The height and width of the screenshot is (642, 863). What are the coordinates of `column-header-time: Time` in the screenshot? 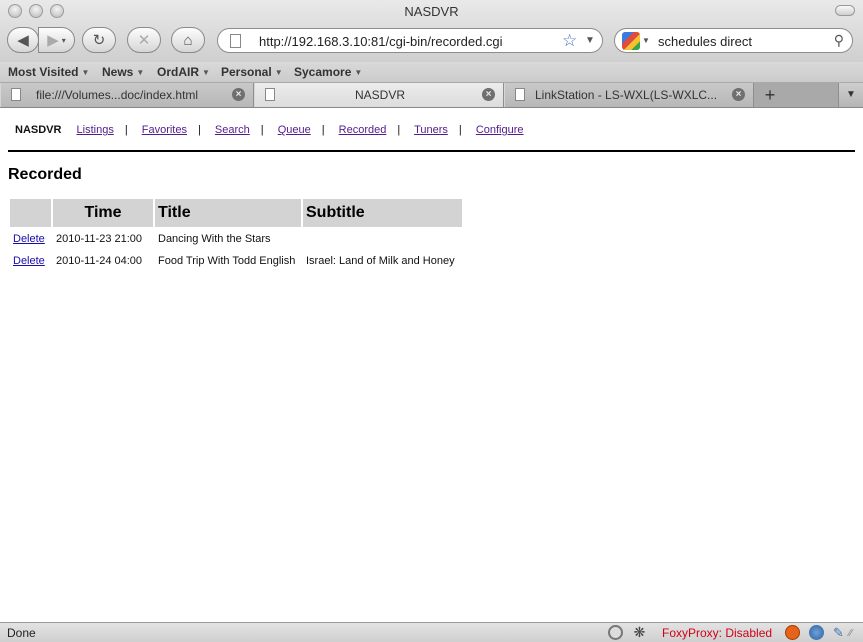 It's located at (103, 213).